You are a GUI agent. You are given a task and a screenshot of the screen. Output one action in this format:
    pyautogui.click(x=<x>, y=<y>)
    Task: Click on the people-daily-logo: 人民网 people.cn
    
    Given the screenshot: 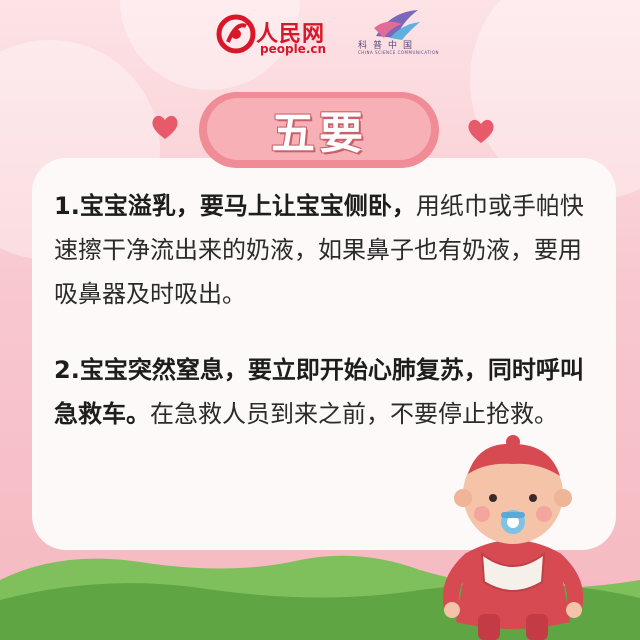 What is the action you would take?
    pyautogui.click(x=271, y=36)
    